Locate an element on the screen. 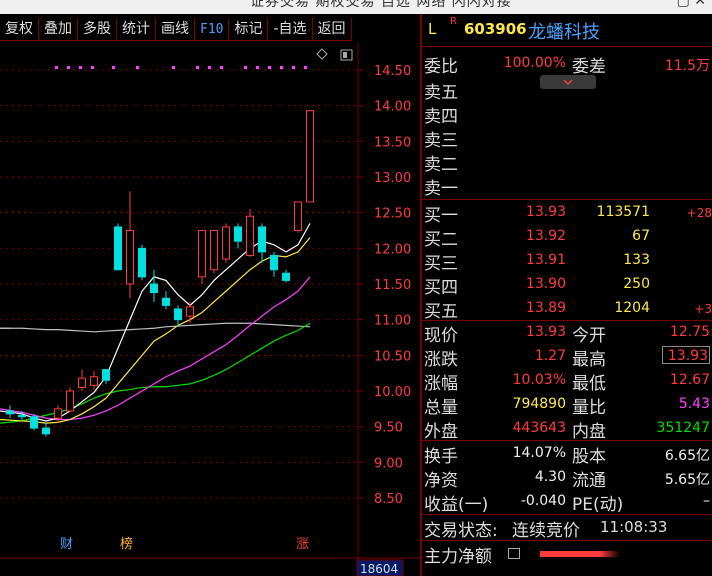 The height and width of the screenshot is (576, 712). buy-4-label: 买四 is located at coordinates (441, 288).